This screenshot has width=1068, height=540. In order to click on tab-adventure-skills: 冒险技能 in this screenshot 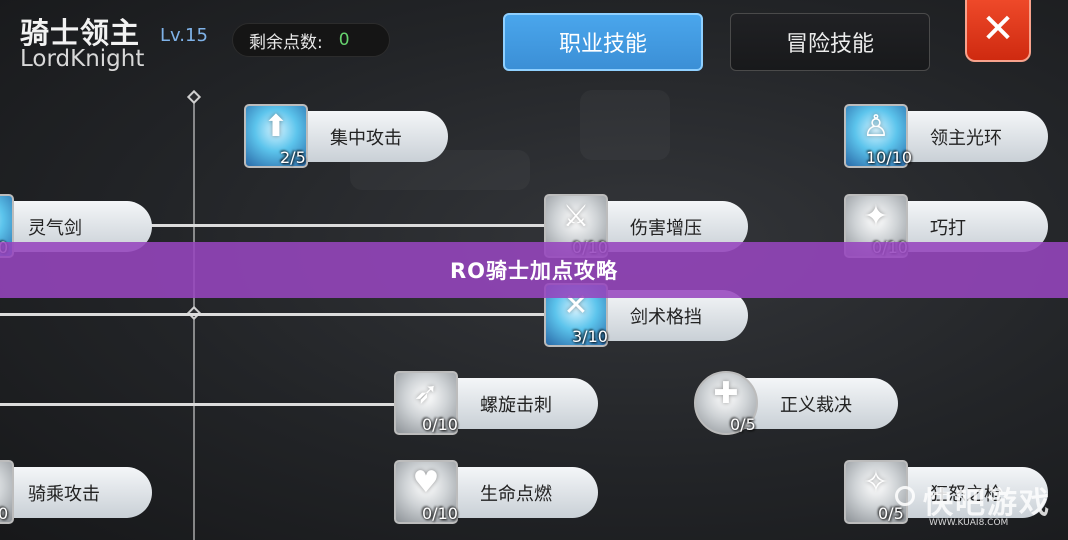, I will do `click(830, 42)`.